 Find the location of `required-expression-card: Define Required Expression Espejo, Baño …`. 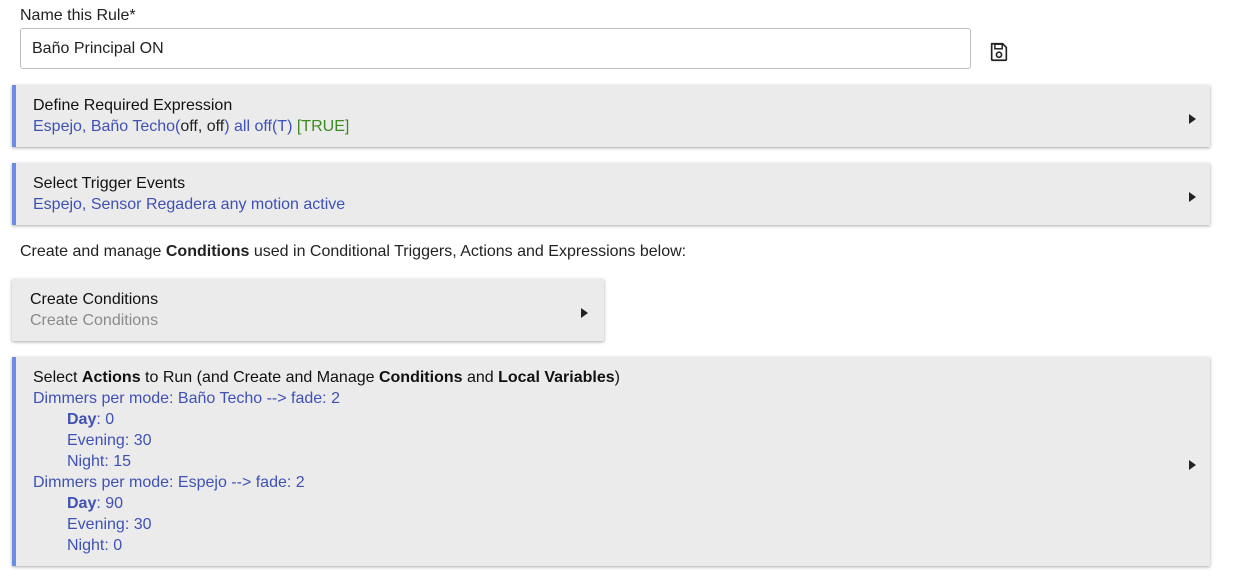

required-expression-card: Define Required Expression Espejo, Baño … is located at coordinates (611, 116).